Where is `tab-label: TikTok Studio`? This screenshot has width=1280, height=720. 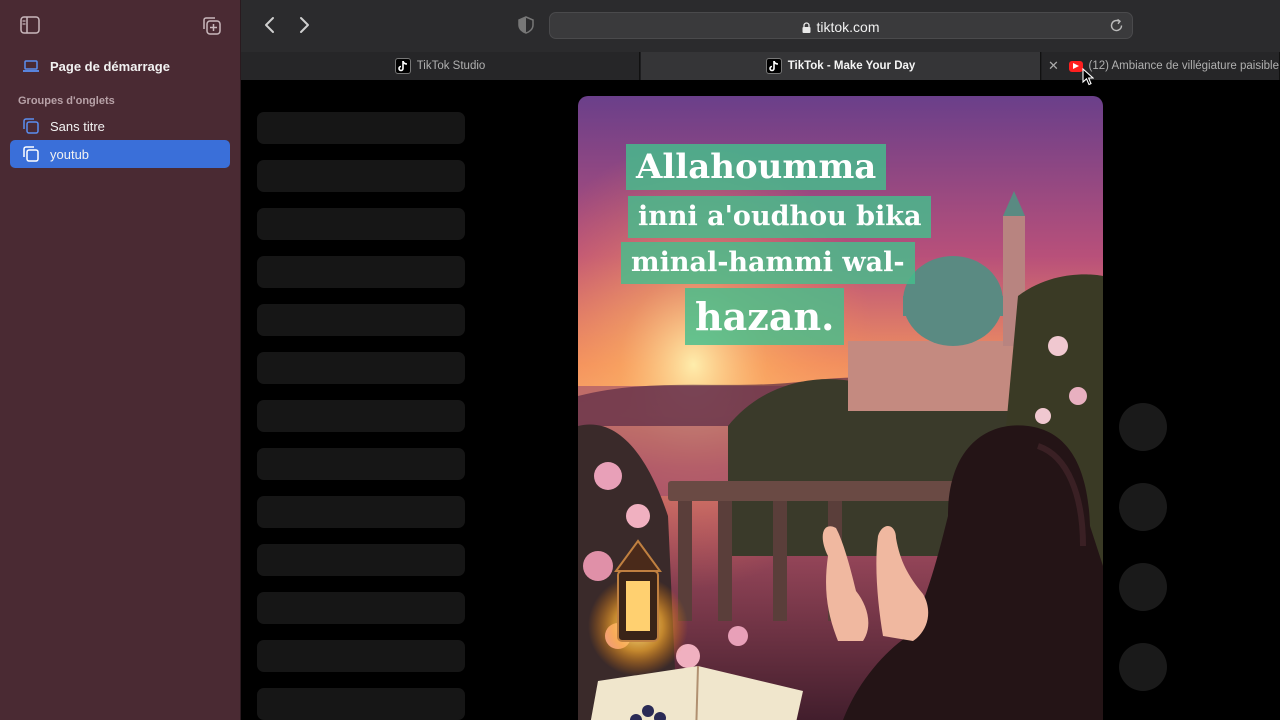 tab-label: TikTok Studio is located at coordinates (451, 66).